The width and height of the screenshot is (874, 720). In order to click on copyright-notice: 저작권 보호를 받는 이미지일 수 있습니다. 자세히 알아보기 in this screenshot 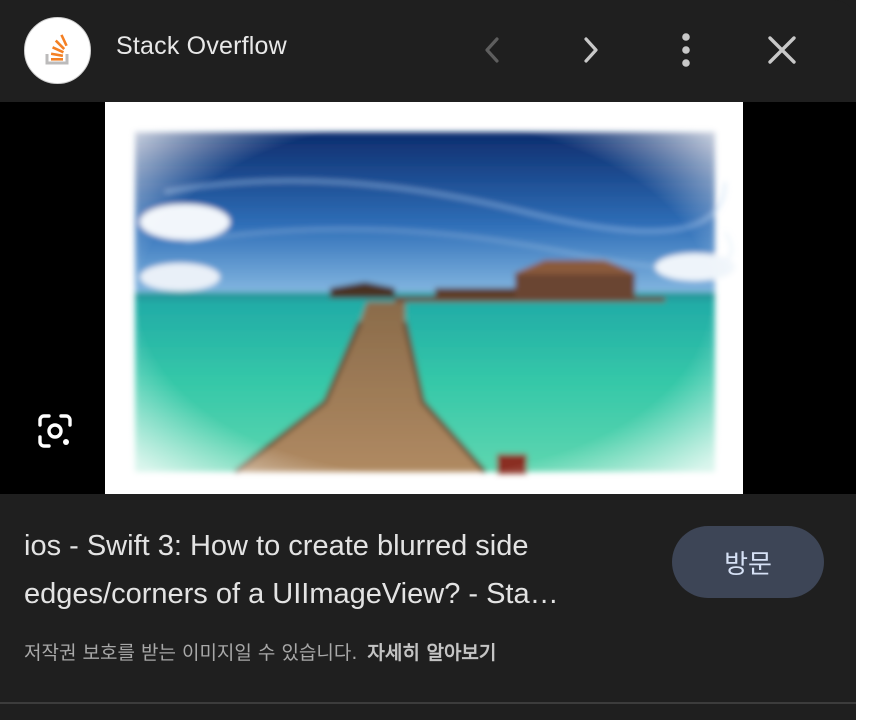, I will do `click(260, 651)`.